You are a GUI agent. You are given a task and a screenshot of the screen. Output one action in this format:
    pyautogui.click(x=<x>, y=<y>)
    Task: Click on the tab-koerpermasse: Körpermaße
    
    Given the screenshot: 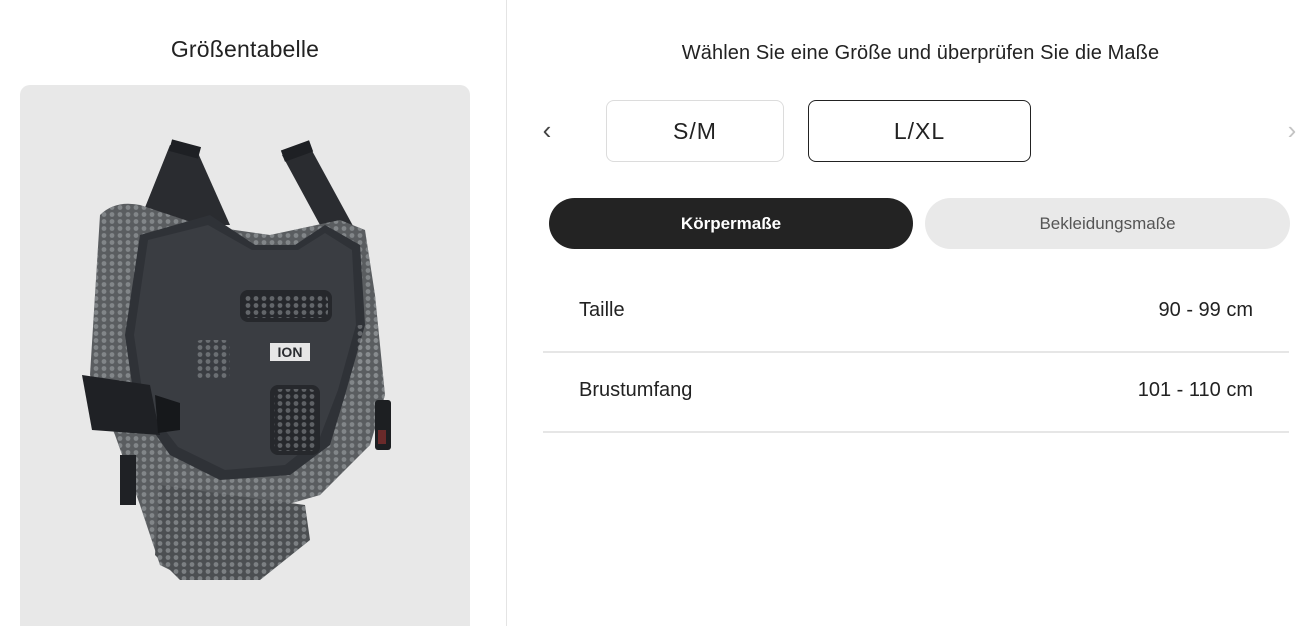 What is the action you would take?
    pyautogui.click(x=731, y=223)
    